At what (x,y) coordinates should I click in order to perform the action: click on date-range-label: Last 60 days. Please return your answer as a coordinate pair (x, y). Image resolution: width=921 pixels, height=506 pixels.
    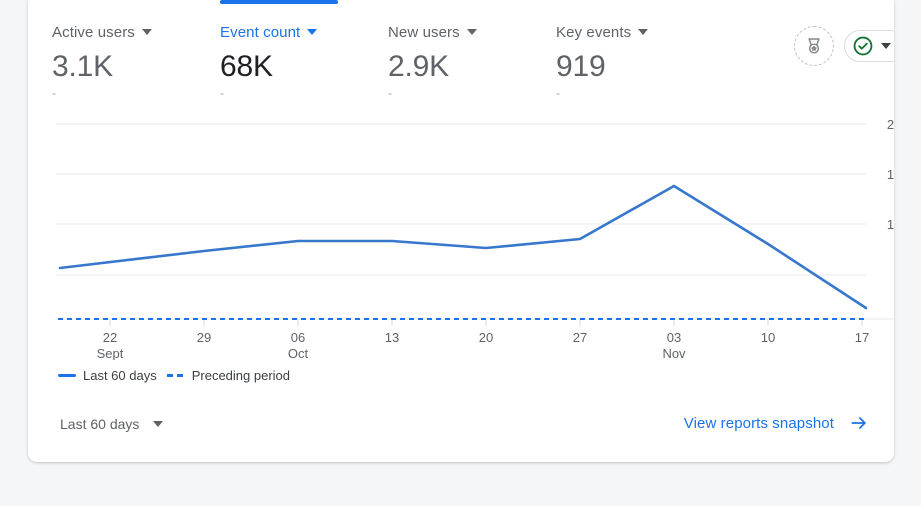
    Looking at the image, I should click on (100, 424).